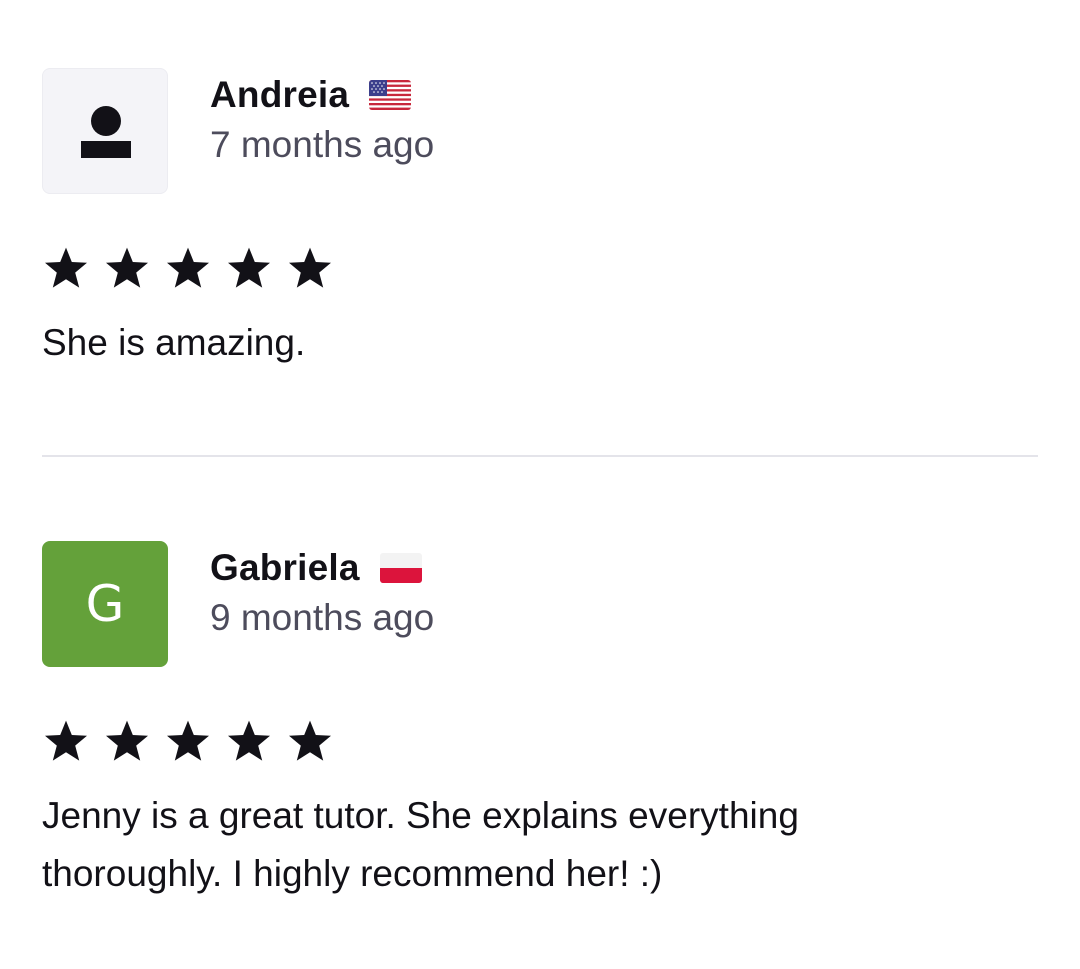 This screenshot has width=1080, height=969. What do you see at coordinates (106, 121) in the screenshot?
I see `user-silhouette-icon` at bounding box center [106, 121].